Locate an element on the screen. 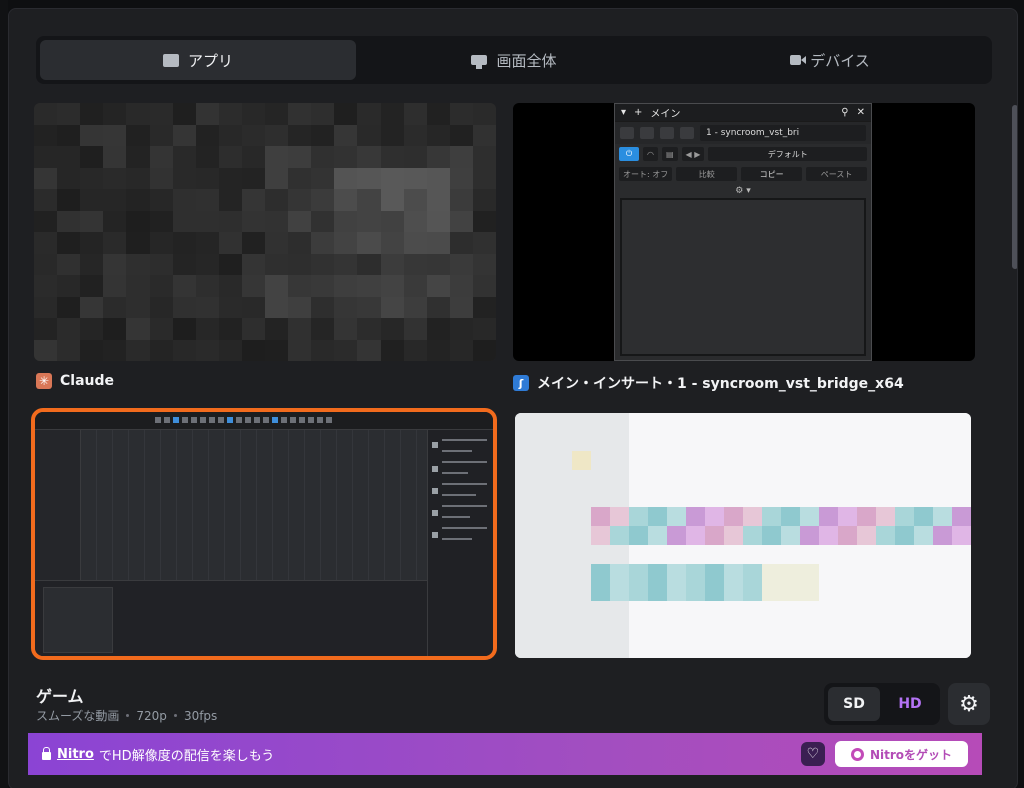 Image resolution: width=1024 pixels, height=788 pixels. tab-devices: デバイス is located at coordinates (830, 60).